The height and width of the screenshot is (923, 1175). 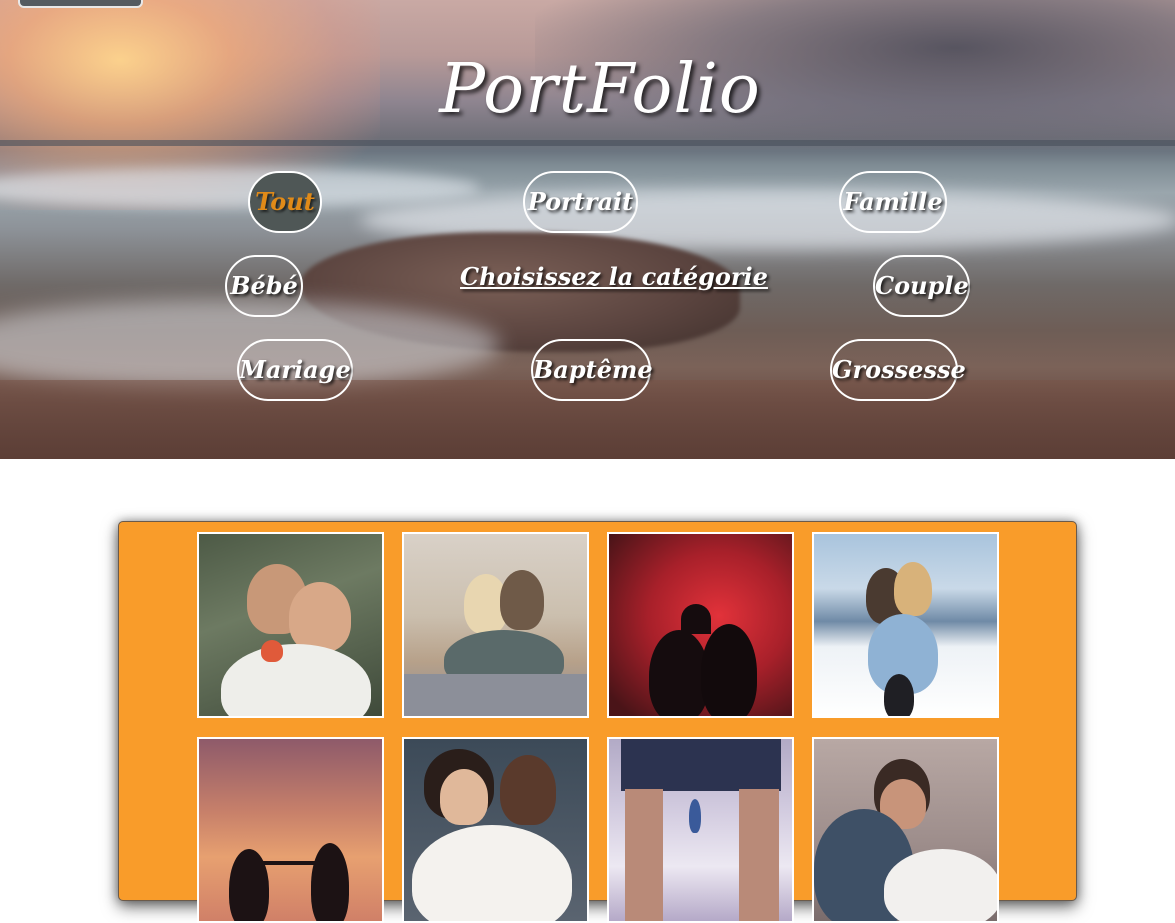 I want to click on category-button-mariage: Mariage, so click(x=295, y=370).